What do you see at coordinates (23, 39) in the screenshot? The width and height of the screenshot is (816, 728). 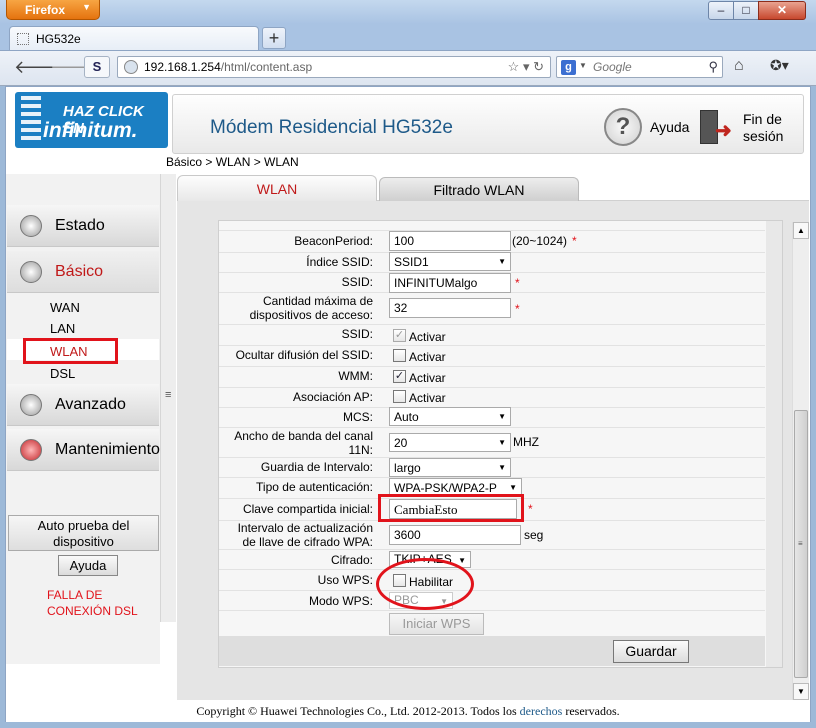 I see `favicon-icon` at bounding box center [23, 39].